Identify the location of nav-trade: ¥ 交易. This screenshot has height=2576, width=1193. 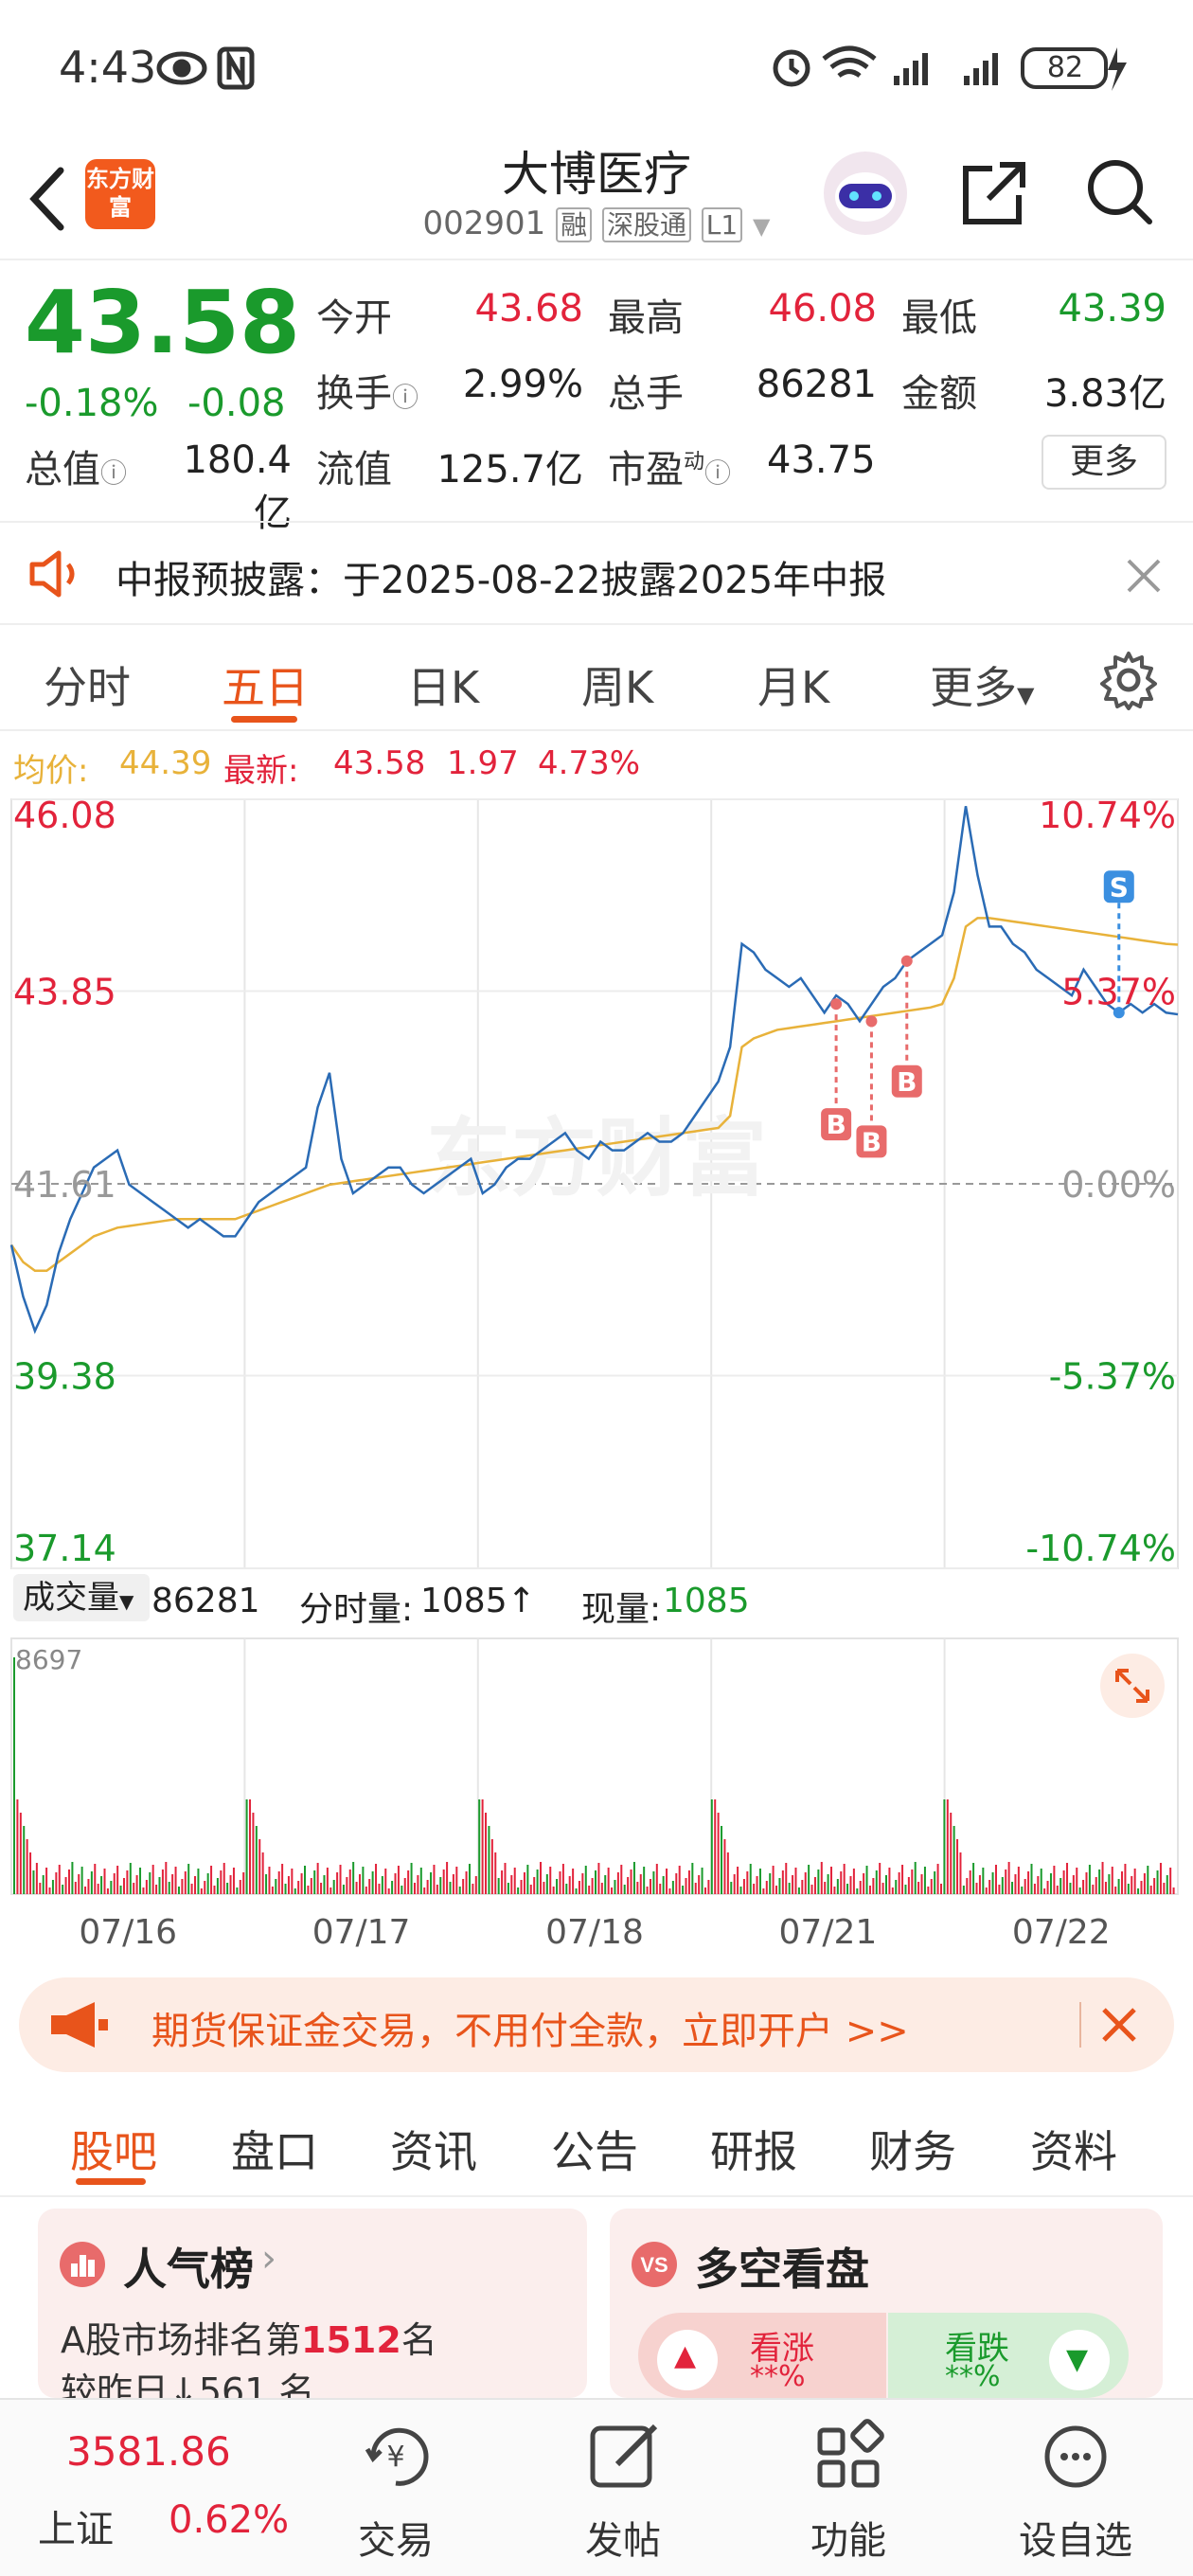
(396, 2488).